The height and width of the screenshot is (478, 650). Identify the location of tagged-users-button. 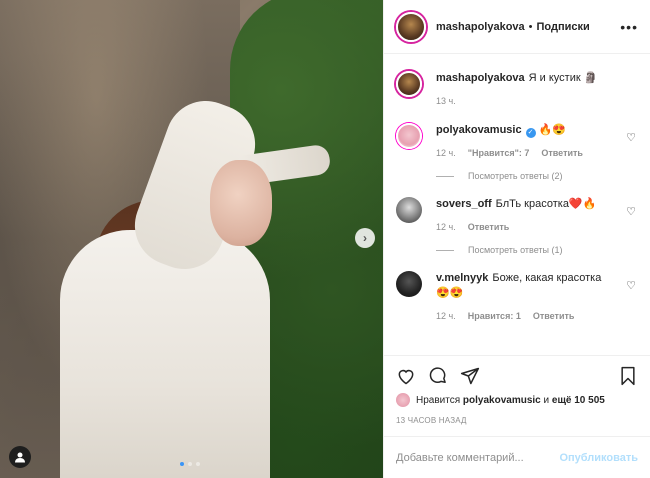
(20, 457).